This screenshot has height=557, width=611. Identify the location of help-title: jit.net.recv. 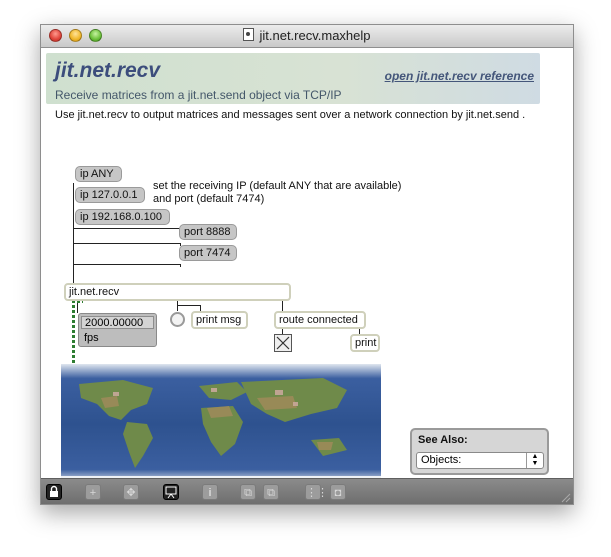
(108, 70).